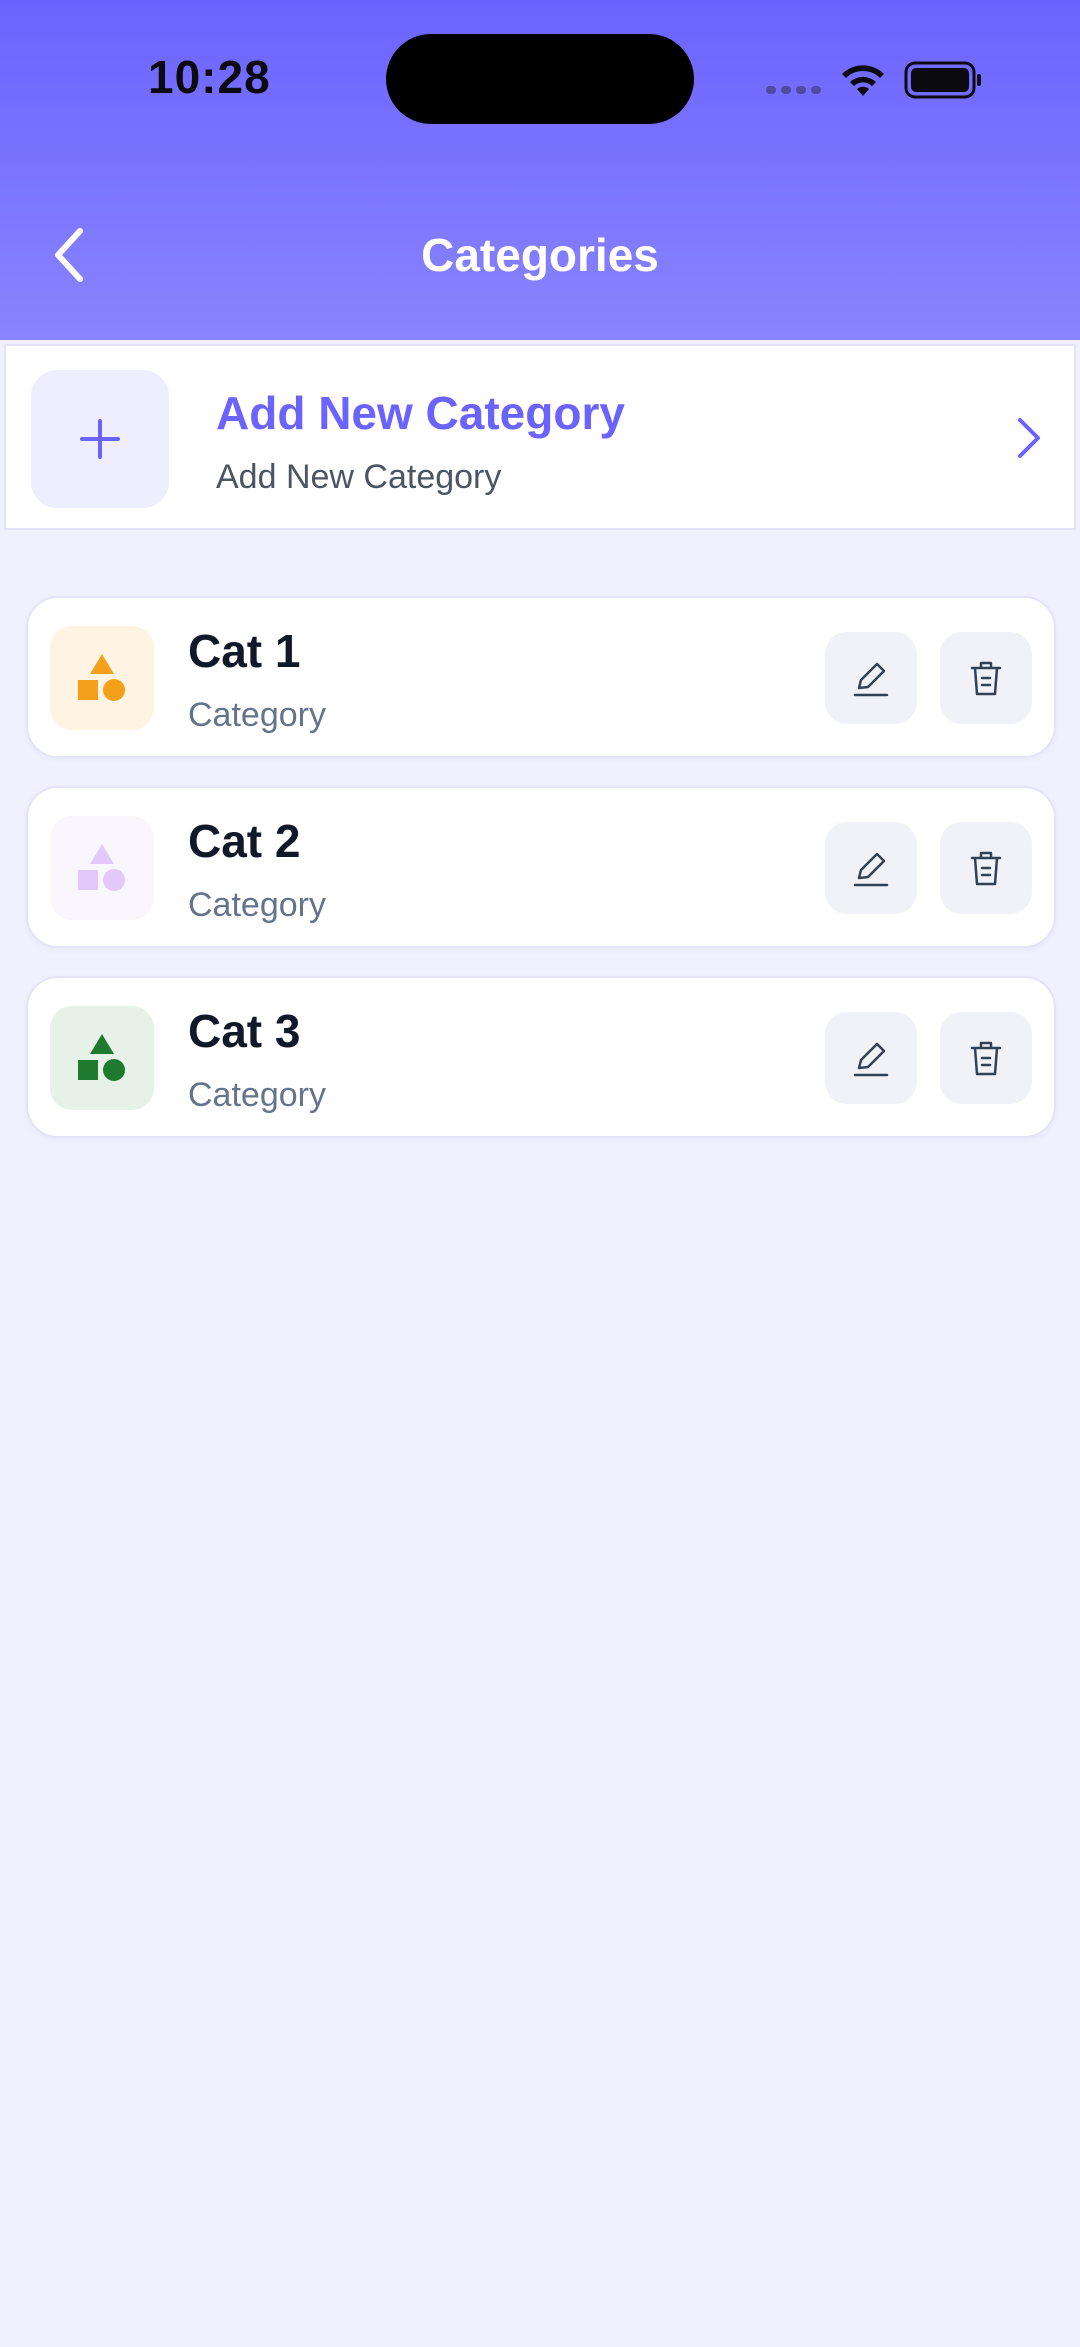 The height and width of the screenshot is (2347, 1080). Describe the element at coordinates (540, 79) in the screenshot. I see `dynamic-island` at that location.